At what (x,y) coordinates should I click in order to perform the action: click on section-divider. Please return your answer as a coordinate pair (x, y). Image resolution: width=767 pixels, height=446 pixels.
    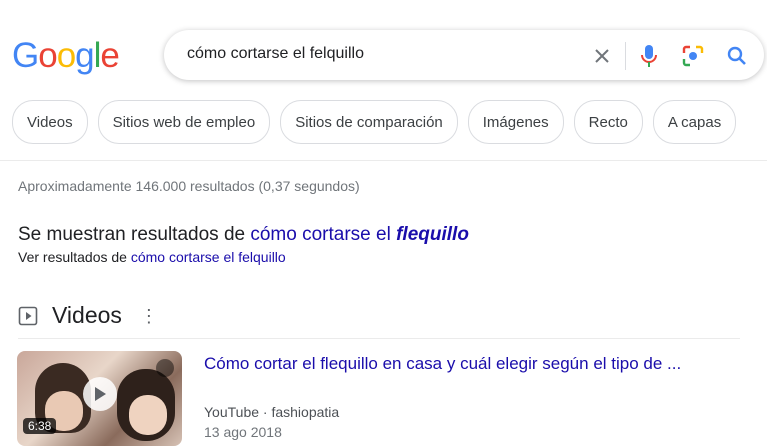
    Looking at the image, I should click on (379, 338).